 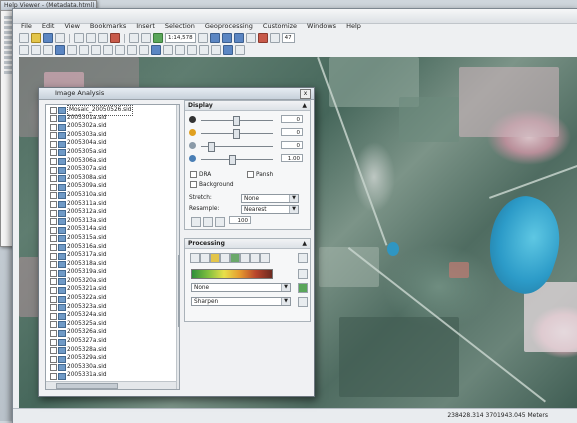 What do you see at coordinates (36, 50) in the screenshot?
I see `zoom-out-icon` at bounding box center [36, 50].